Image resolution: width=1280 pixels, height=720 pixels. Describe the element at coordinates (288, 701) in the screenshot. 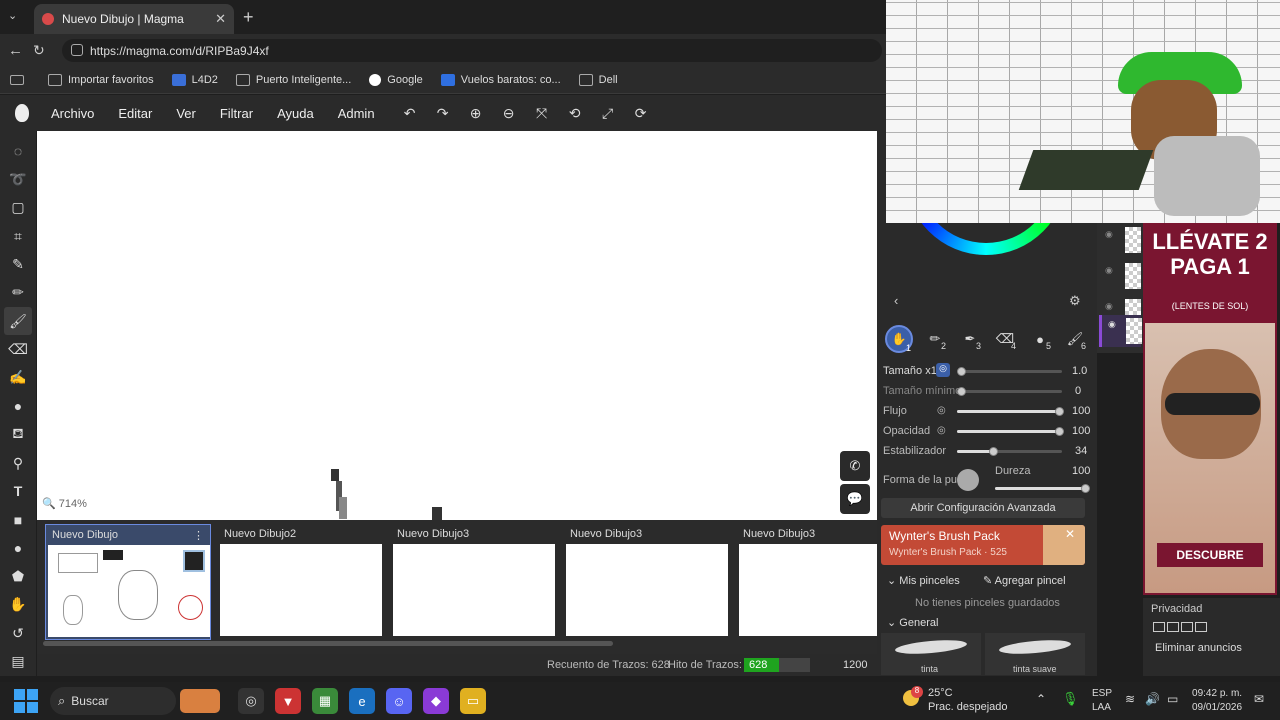

I see `app-icon: ▼` at that location.